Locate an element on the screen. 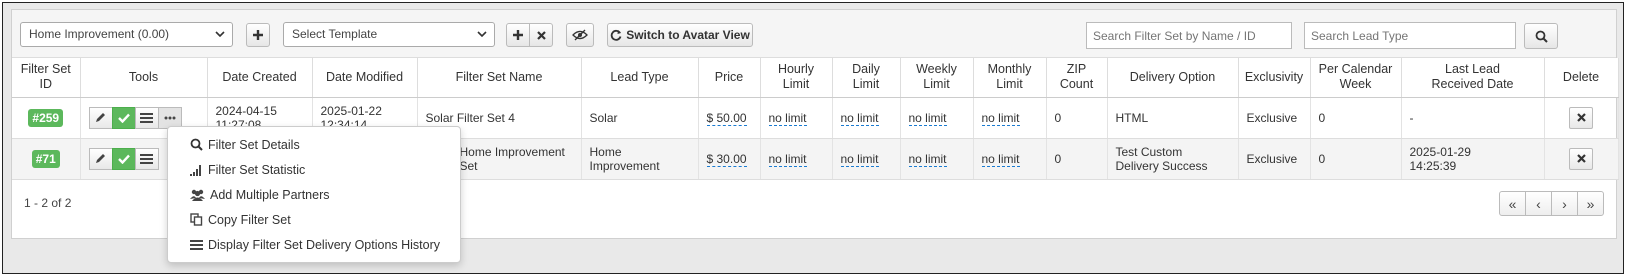  switch-avatar-view-button: Switch to Avatar View is located at coordinates (680, 35).